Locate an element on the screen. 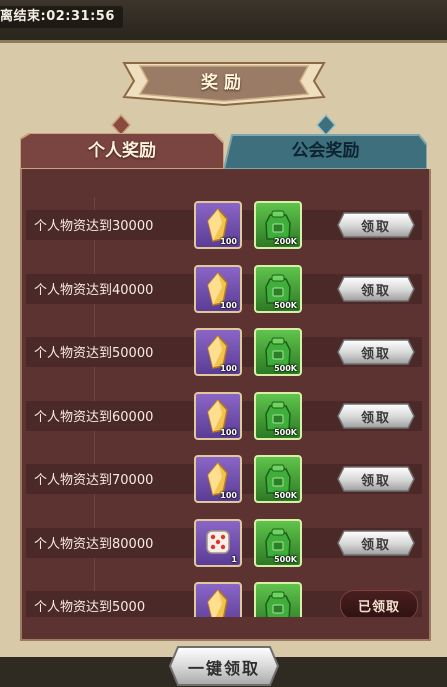 The width and height of the screenshot is (447, 687). reward-row: 个人物资达到60000 100 500K 领取 is located at coordinates (225, 416).